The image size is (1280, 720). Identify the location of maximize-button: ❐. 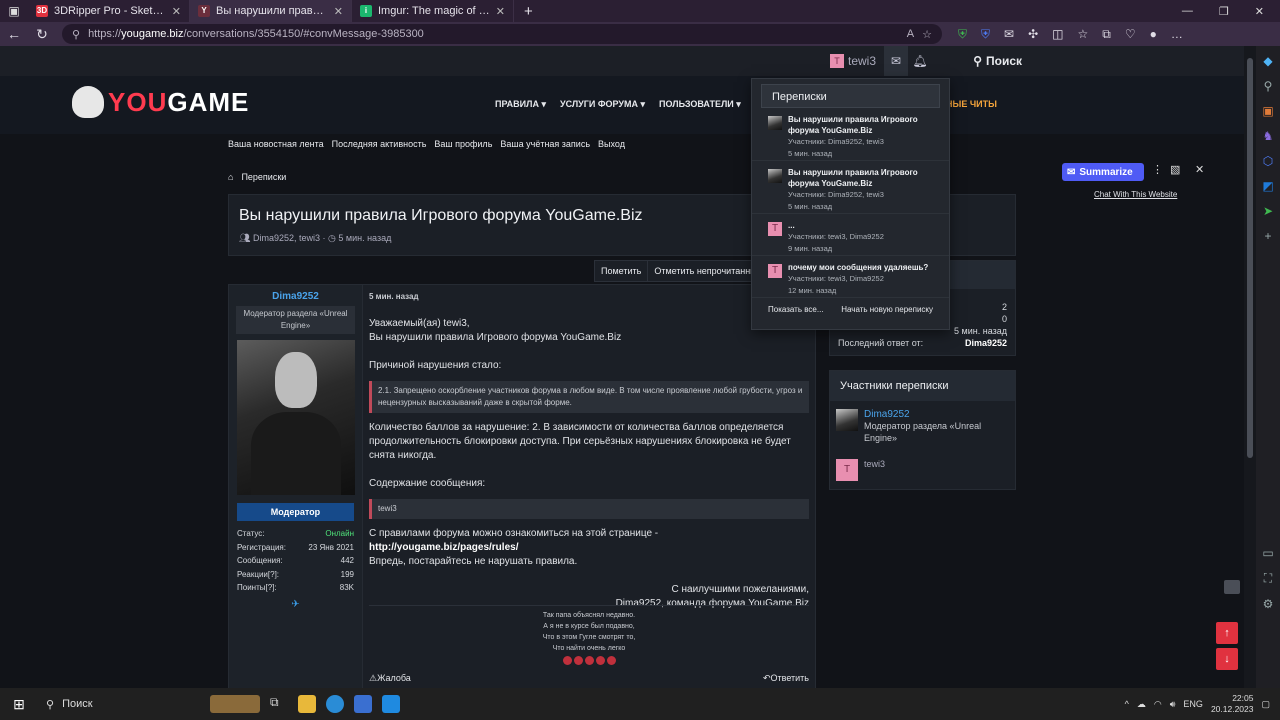
(1224, 11).